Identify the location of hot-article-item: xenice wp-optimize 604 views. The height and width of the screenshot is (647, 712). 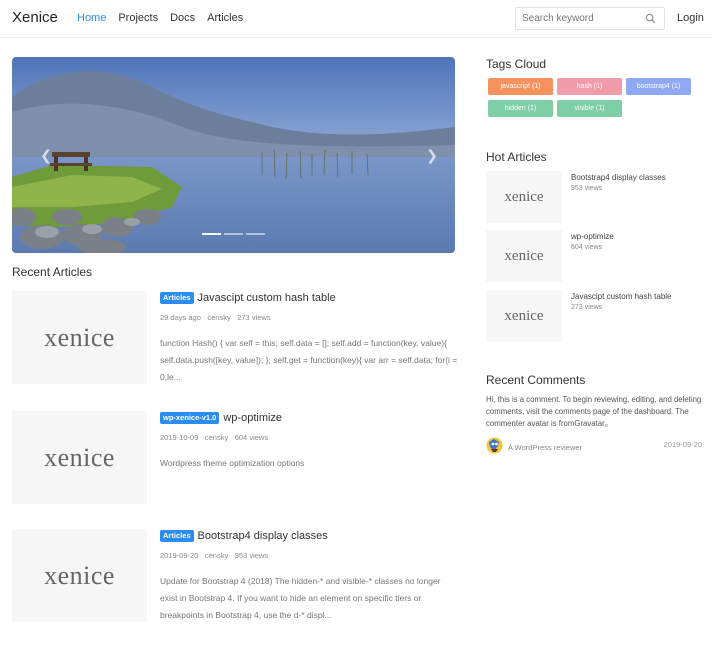
(596, 256).